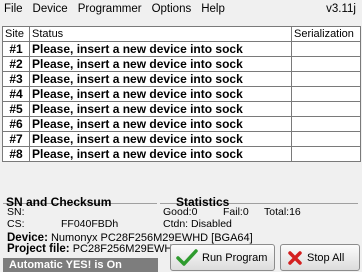  What do you see at coordinates (80, 265) in the screenshot?
I see `automatic-yes-status: Automatic YES! is On` at bounding box center [80, 265].